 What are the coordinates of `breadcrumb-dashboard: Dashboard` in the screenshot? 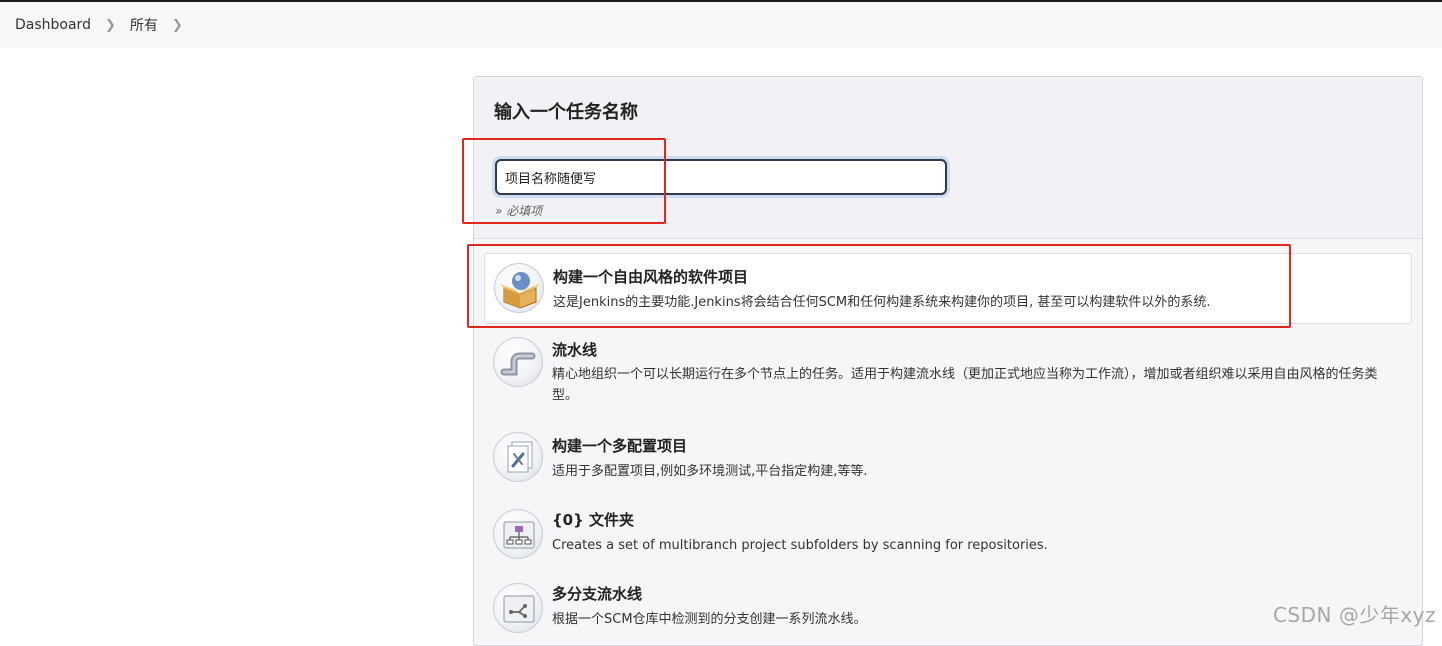 It's located at (53, 25).